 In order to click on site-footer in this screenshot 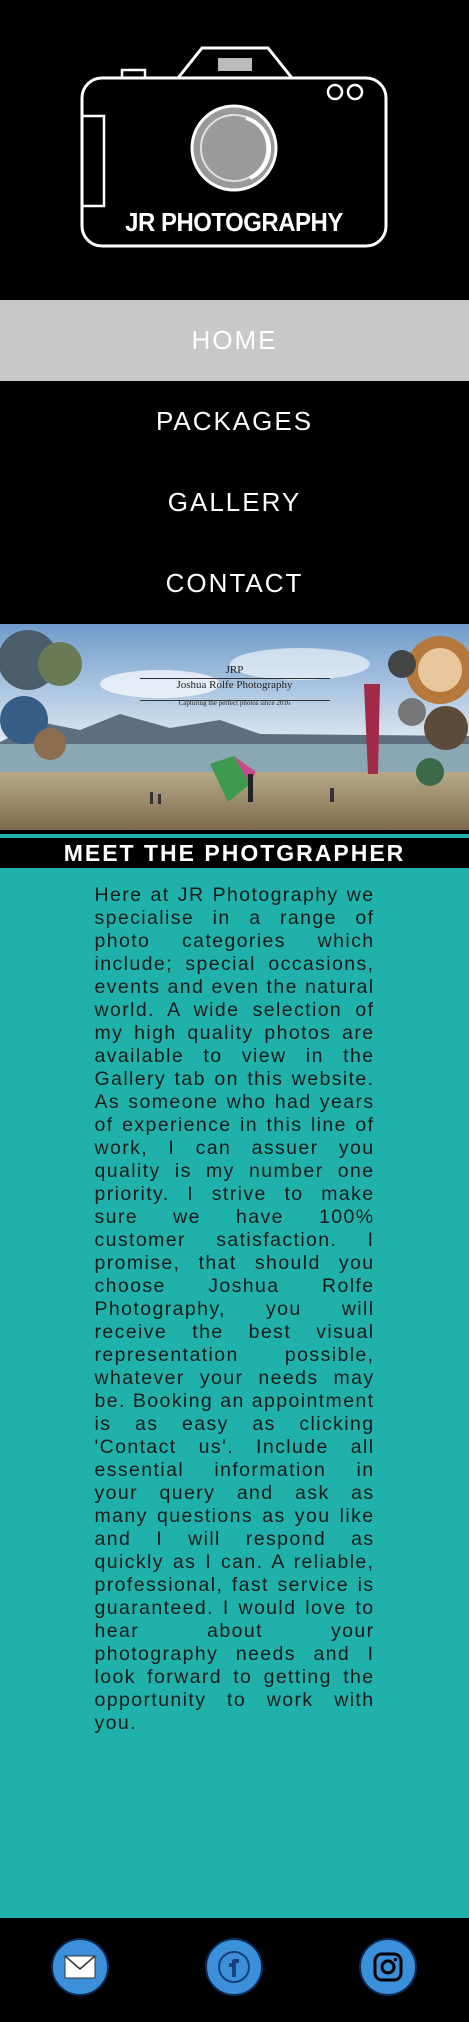, I will do `click(234, 1970)`.